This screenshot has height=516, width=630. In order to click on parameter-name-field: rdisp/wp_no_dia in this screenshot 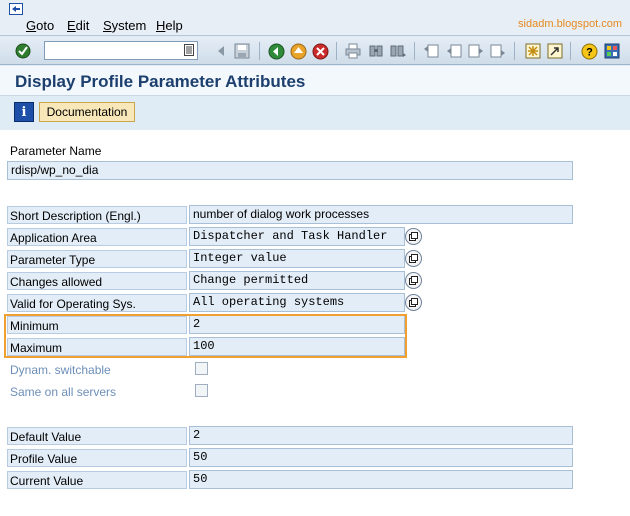, I will do `click(290, 170)`.